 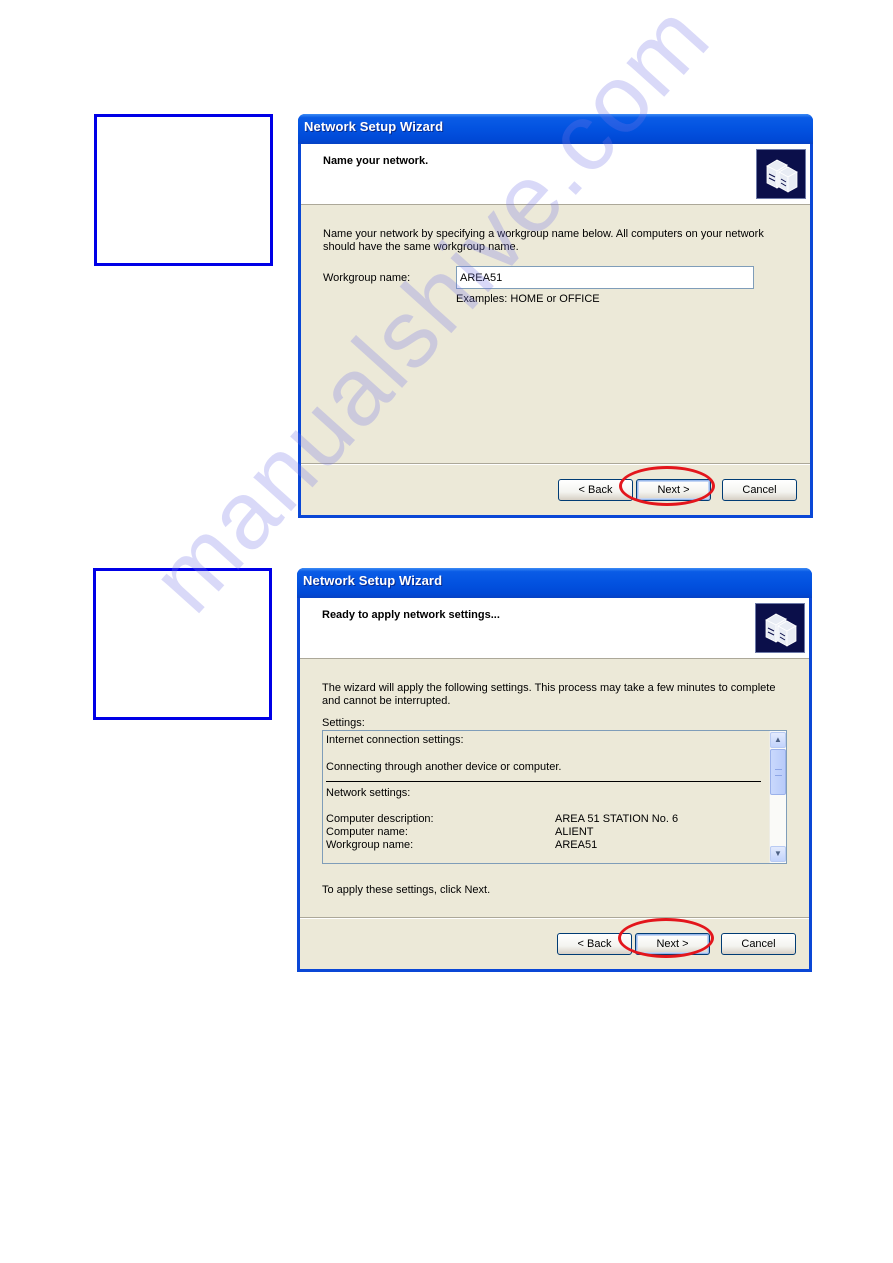 I want to click on computer-description-value: AREA 51 STATION No. 6, so click(x=617, y=819).